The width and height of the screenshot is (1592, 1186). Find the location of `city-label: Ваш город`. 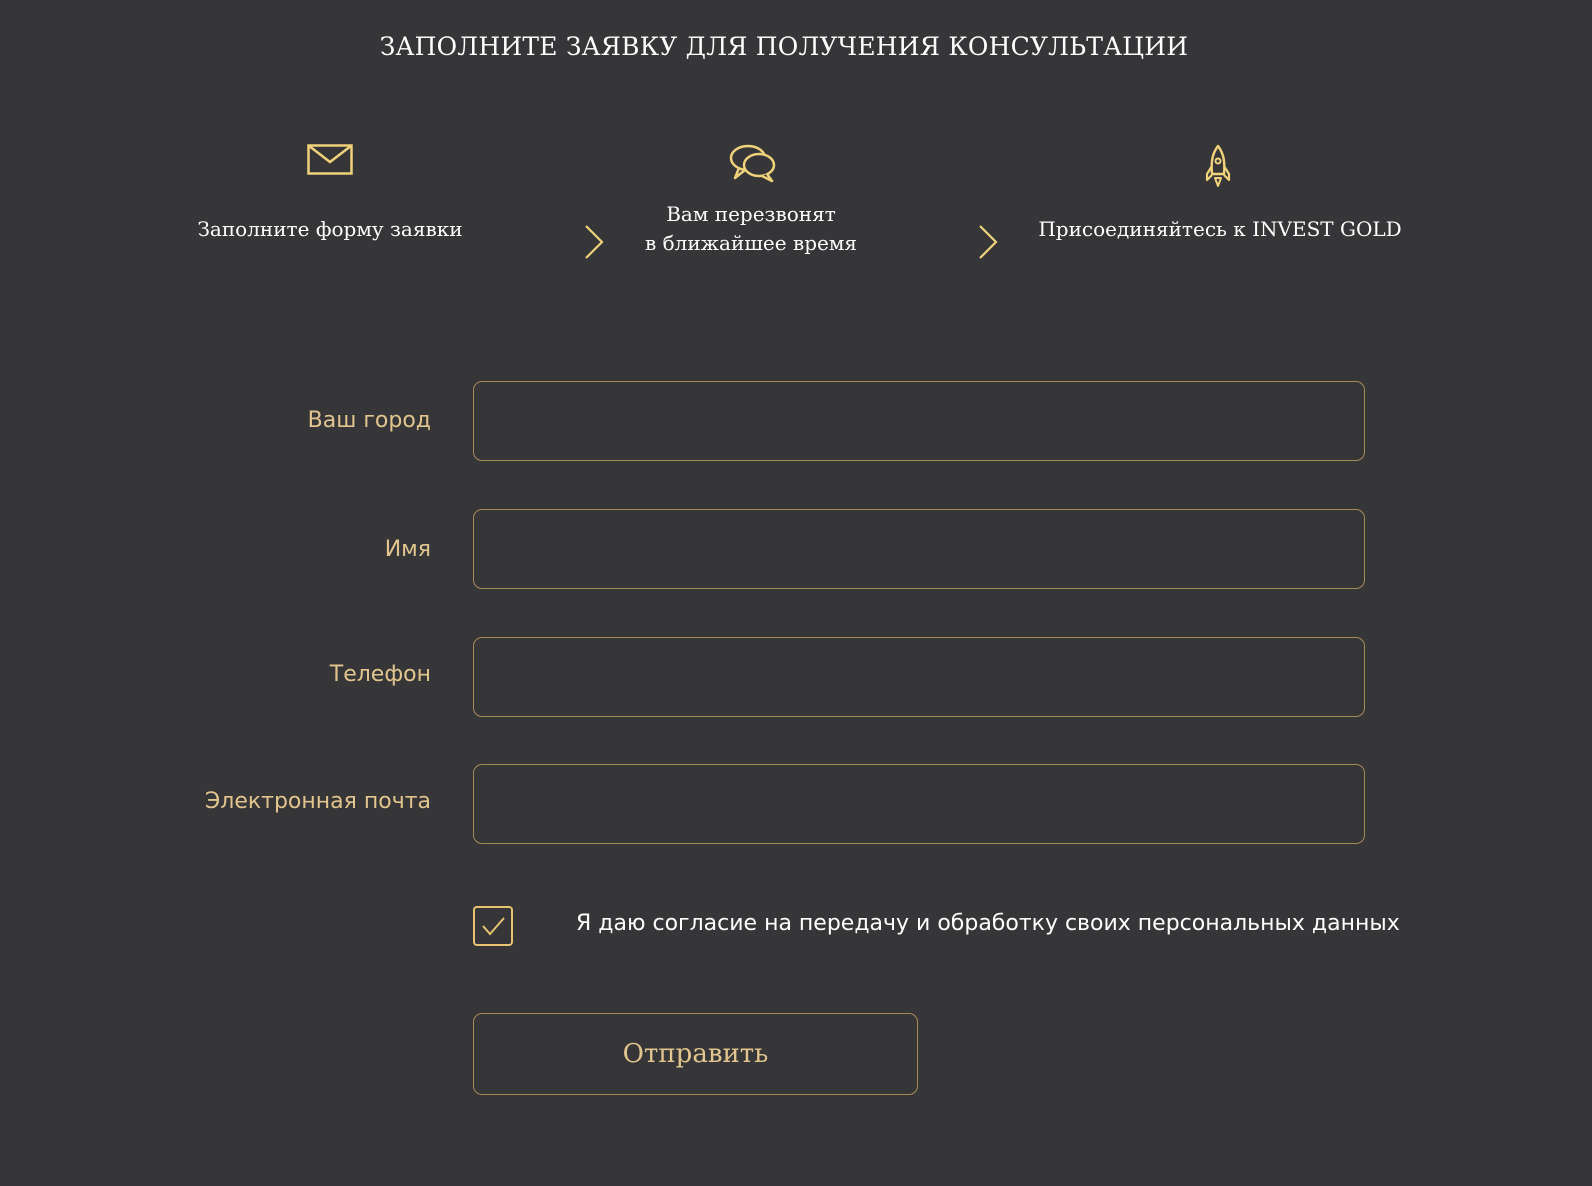

city-label: Ваш город is located at coordinates (369, 420).